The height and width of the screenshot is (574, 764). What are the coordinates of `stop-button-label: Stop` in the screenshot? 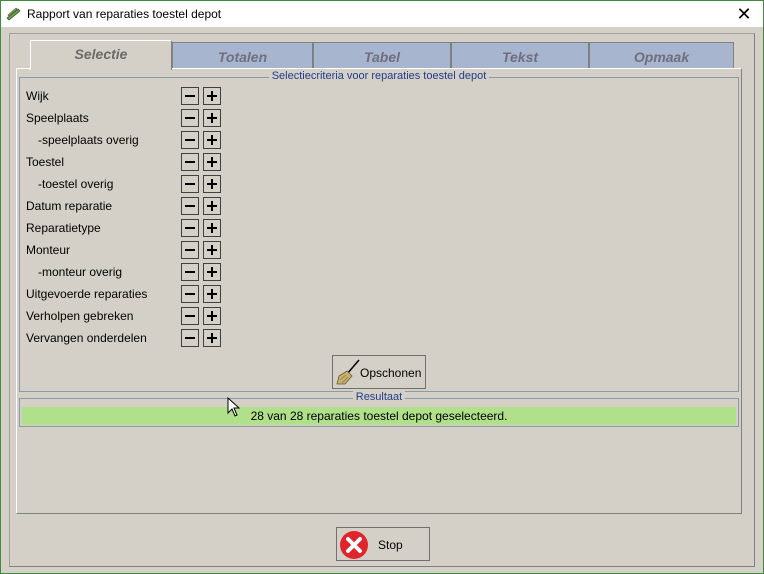 It's located at (390, 545).